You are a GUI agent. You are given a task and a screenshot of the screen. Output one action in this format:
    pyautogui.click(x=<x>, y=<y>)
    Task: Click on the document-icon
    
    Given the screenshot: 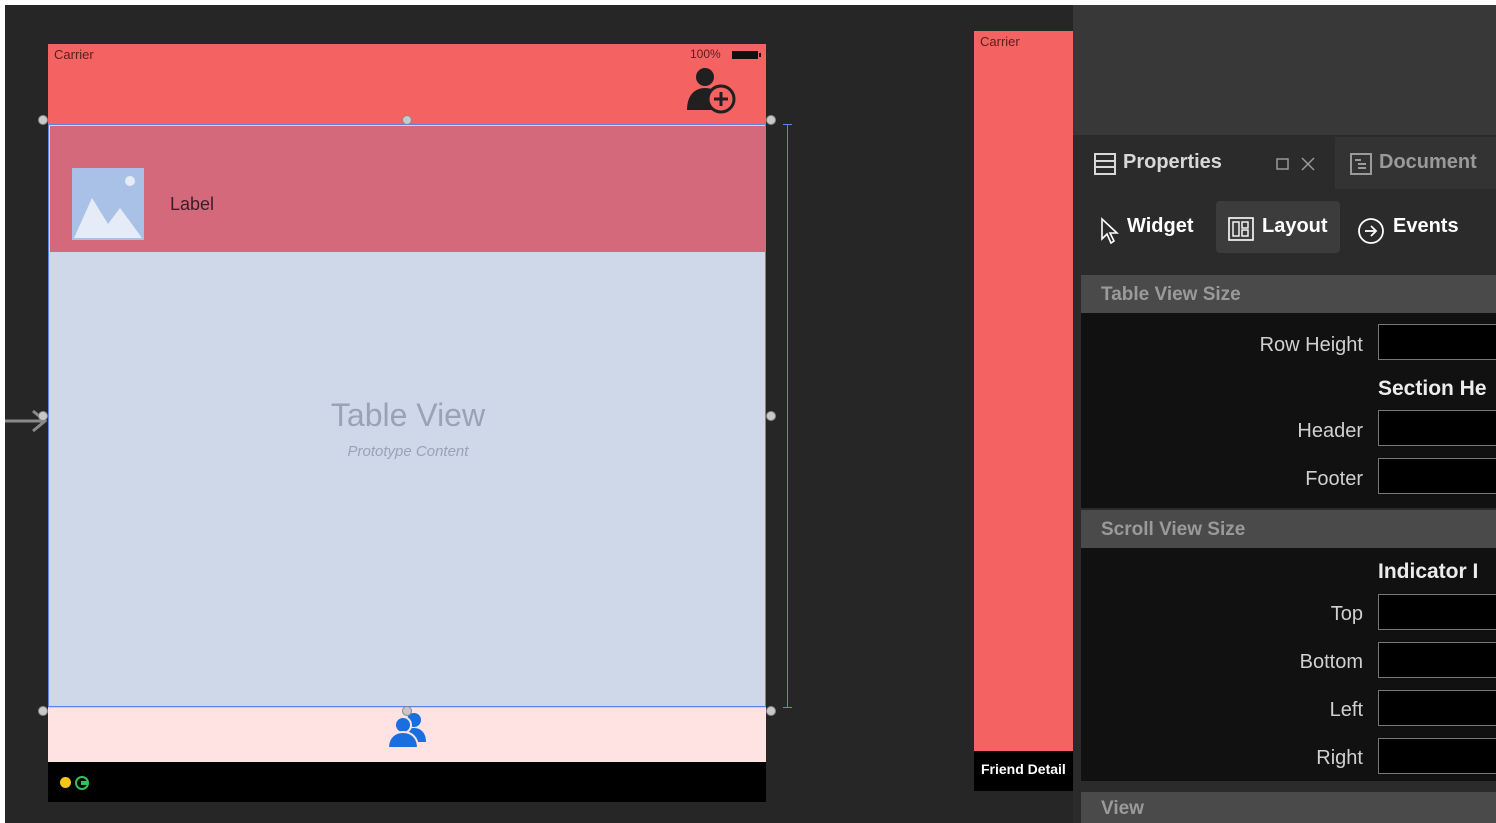 What is the action you would take?
    pyautogui.click(x=1361, y=164)
    